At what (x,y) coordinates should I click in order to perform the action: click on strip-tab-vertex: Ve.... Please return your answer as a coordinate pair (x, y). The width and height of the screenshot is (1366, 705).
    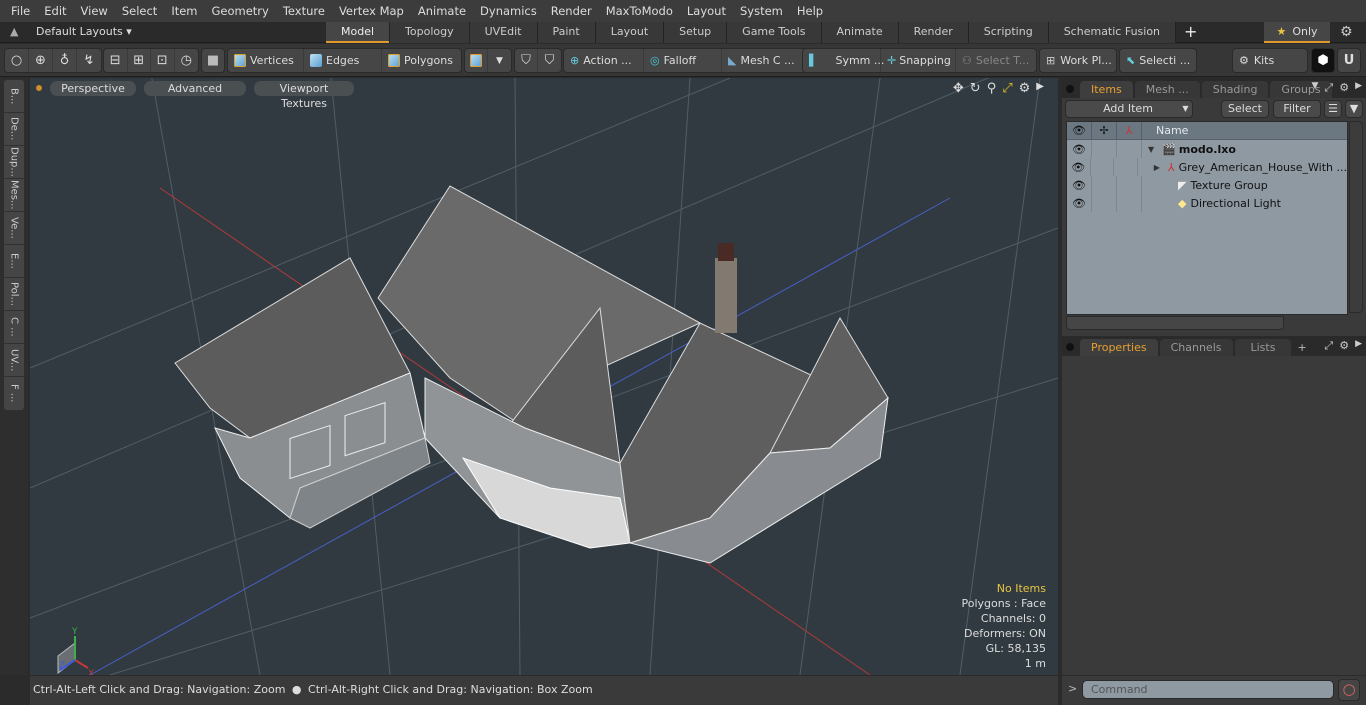
    Looking at the image, I should click on (14, 228).